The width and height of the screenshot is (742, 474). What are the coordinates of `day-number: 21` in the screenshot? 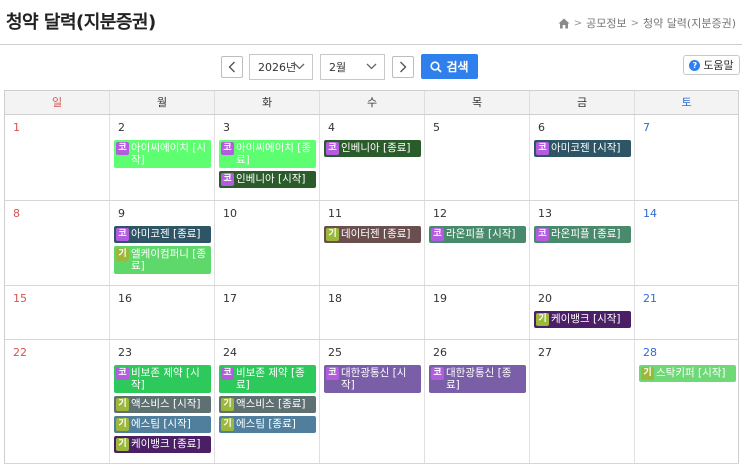 It's located at (650, 298).